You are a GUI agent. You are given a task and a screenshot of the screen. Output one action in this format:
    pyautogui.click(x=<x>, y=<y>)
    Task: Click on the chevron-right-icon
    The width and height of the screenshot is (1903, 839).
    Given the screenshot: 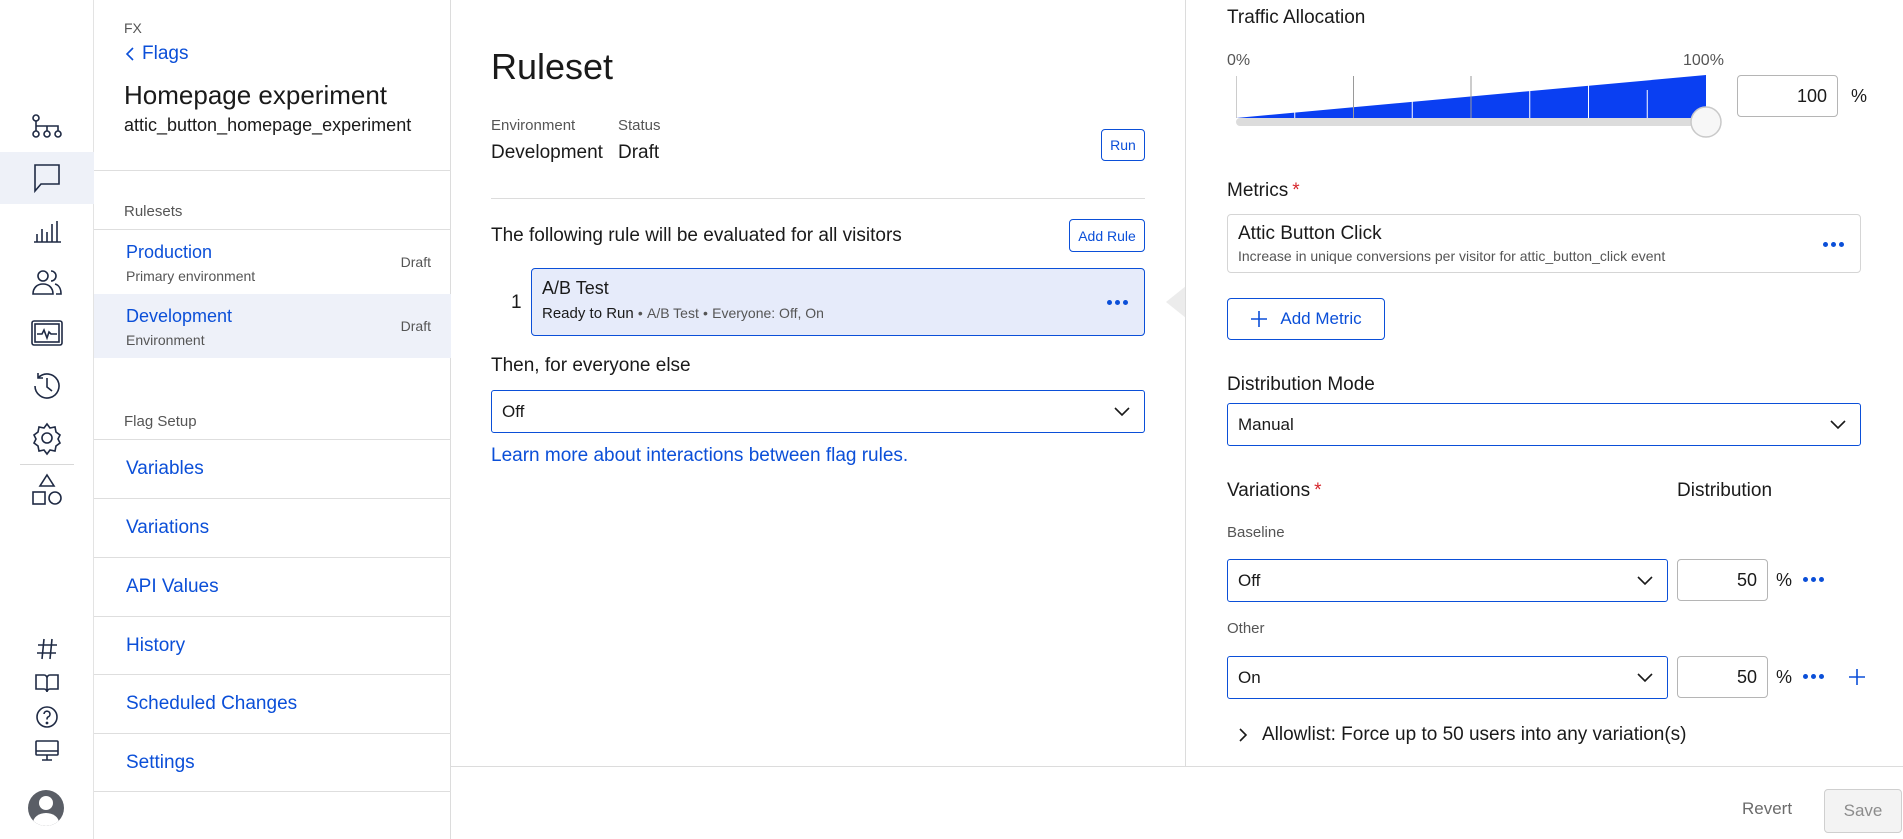 What is the action you would take?
    pyautogui.click(x=1243, y=735)
    